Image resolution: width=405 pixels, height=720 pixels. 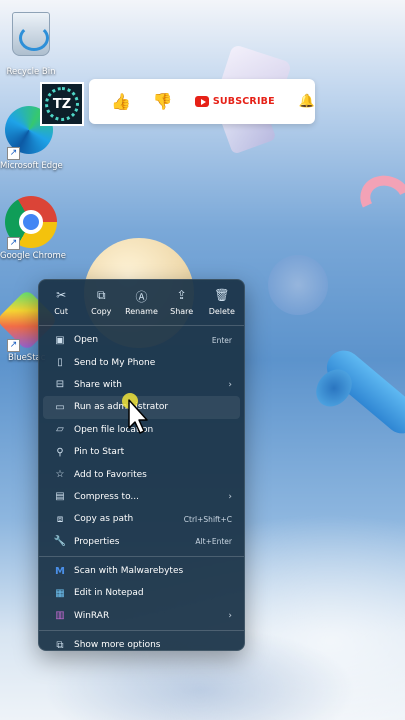 I want to click on menu-item-label: Share with, so click(x=98, y=384).